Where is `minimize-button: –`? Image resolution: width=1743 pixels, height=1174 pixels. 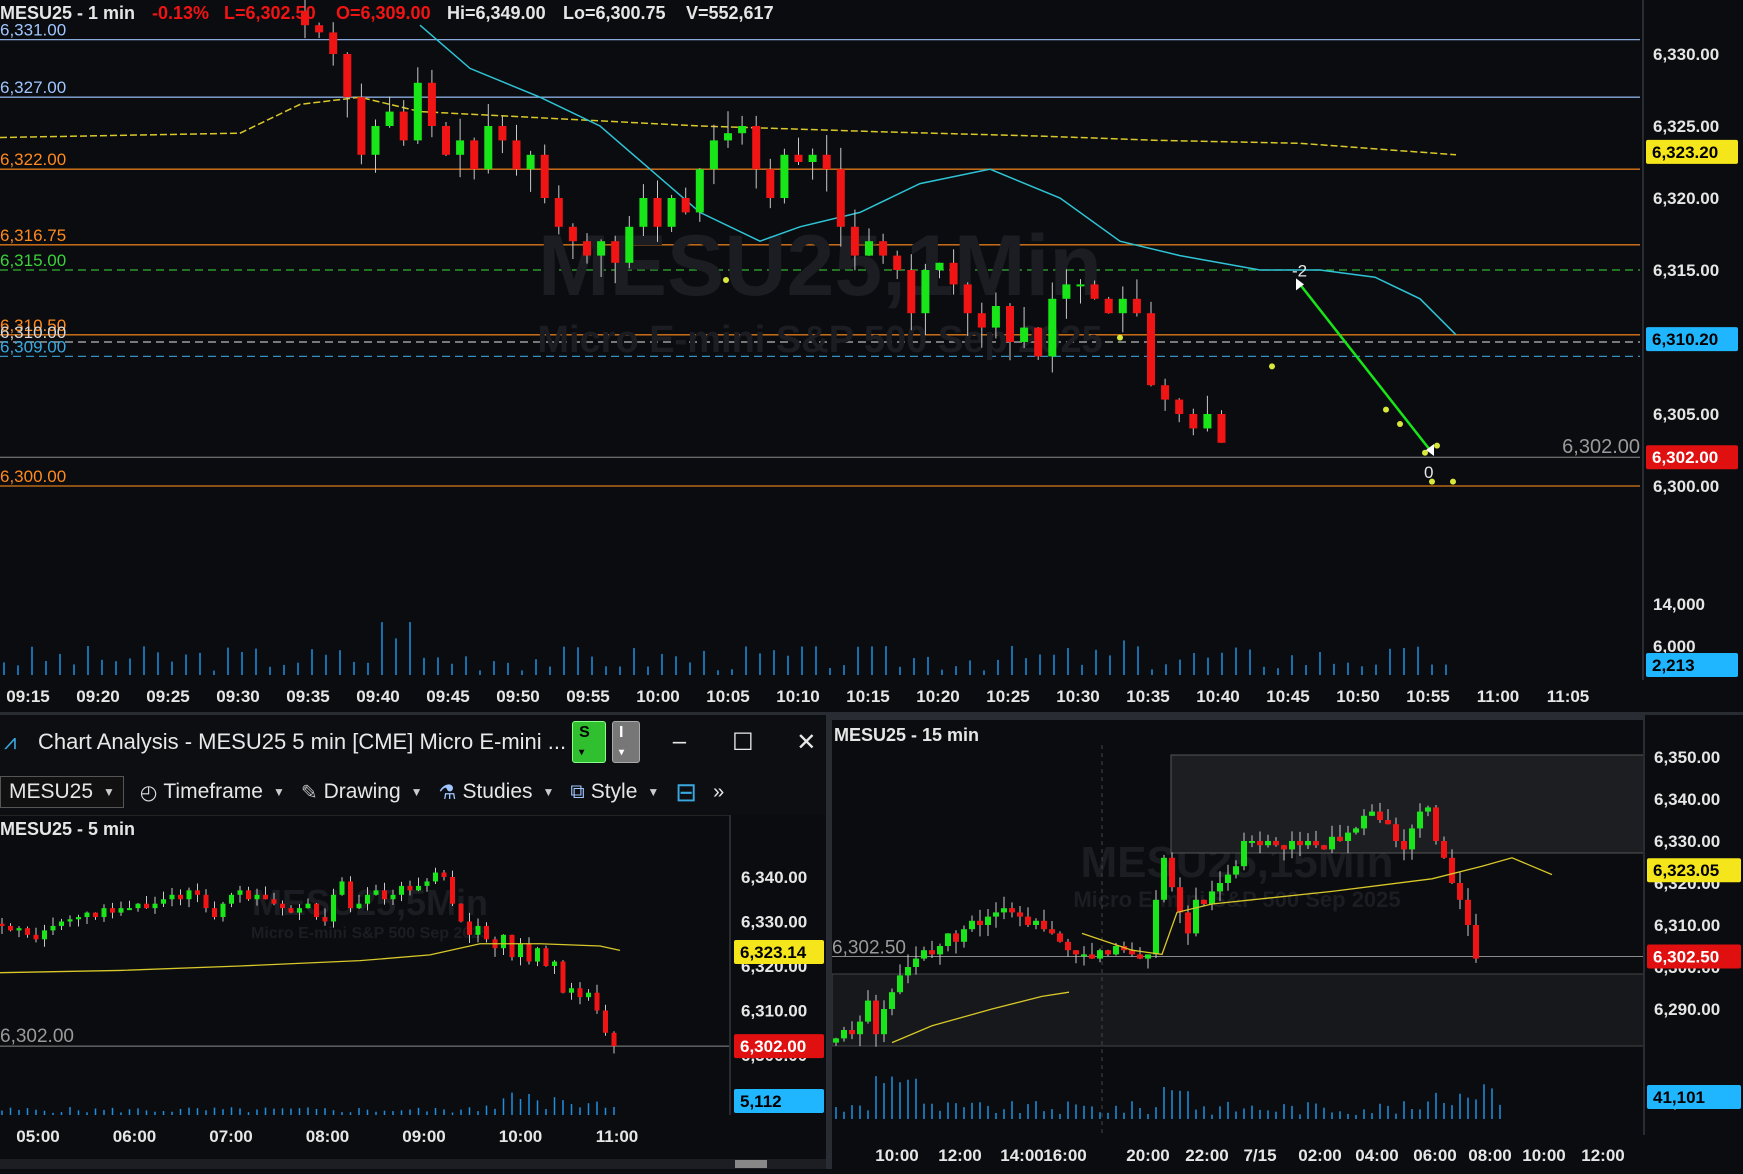
minimize-button: – is located at coordinates (679, 742).